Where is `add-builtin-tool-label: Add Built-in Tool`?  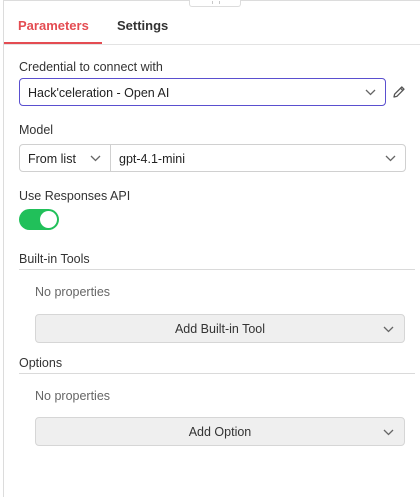 add-builtin-tool-label: Add Built-in Tool is located at coordinates (220, 329).